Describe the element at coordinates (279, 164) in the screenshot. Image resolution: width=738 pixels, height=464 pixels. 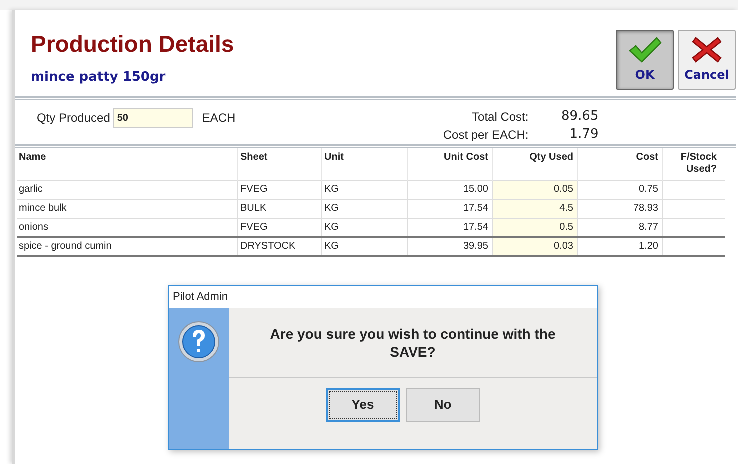
I see `column-header: Sheet` at that location.